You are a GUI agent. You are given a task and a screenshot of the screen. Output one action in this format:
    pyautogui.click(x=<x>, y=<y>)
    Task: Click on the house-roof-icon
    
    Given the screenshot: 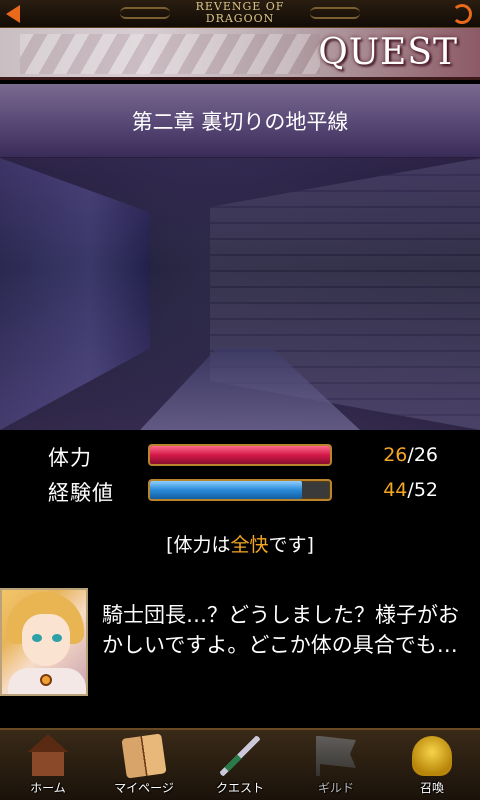 What is the action you would take?
    pyautogui.click(x=48, y=743)
    